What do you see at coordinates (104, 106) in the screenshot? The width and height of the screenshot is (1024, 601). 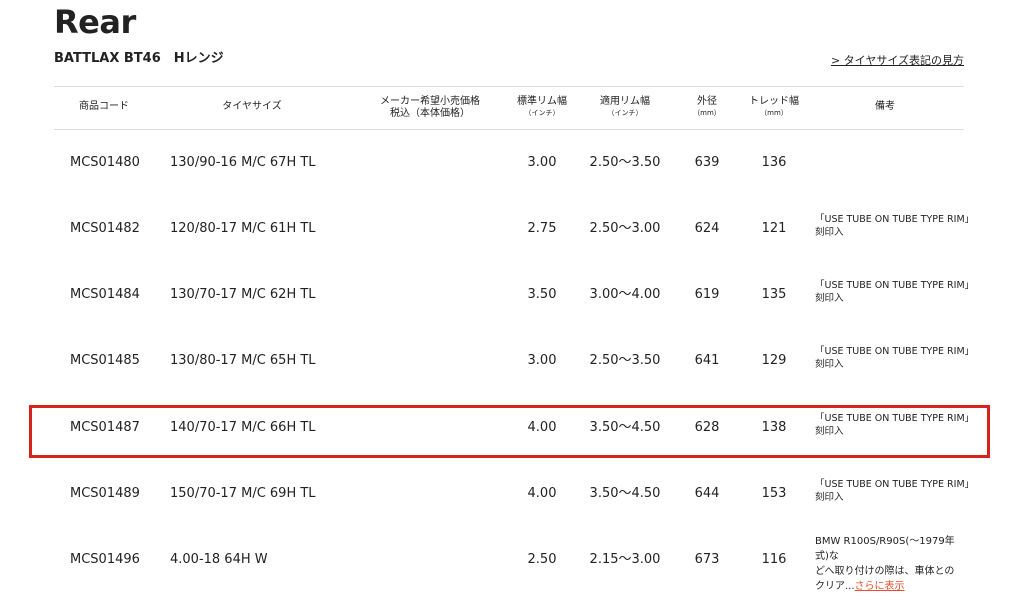 I see `header-code: 商品コード` at bounding box center [104, 106].